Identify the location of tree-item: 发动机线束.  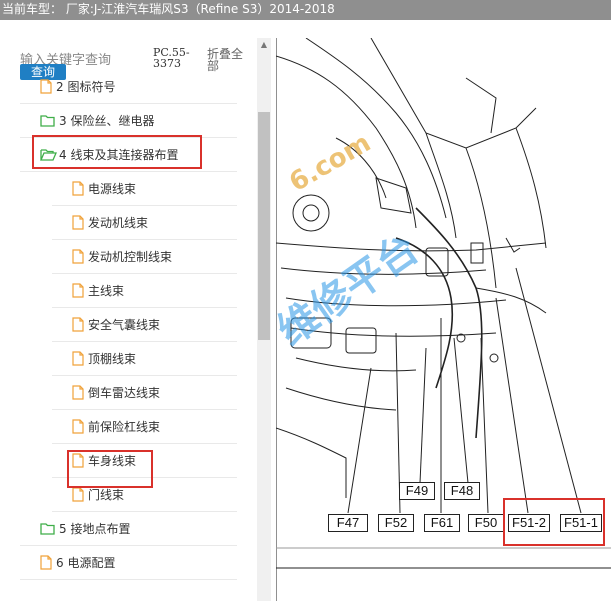
(144, 223).